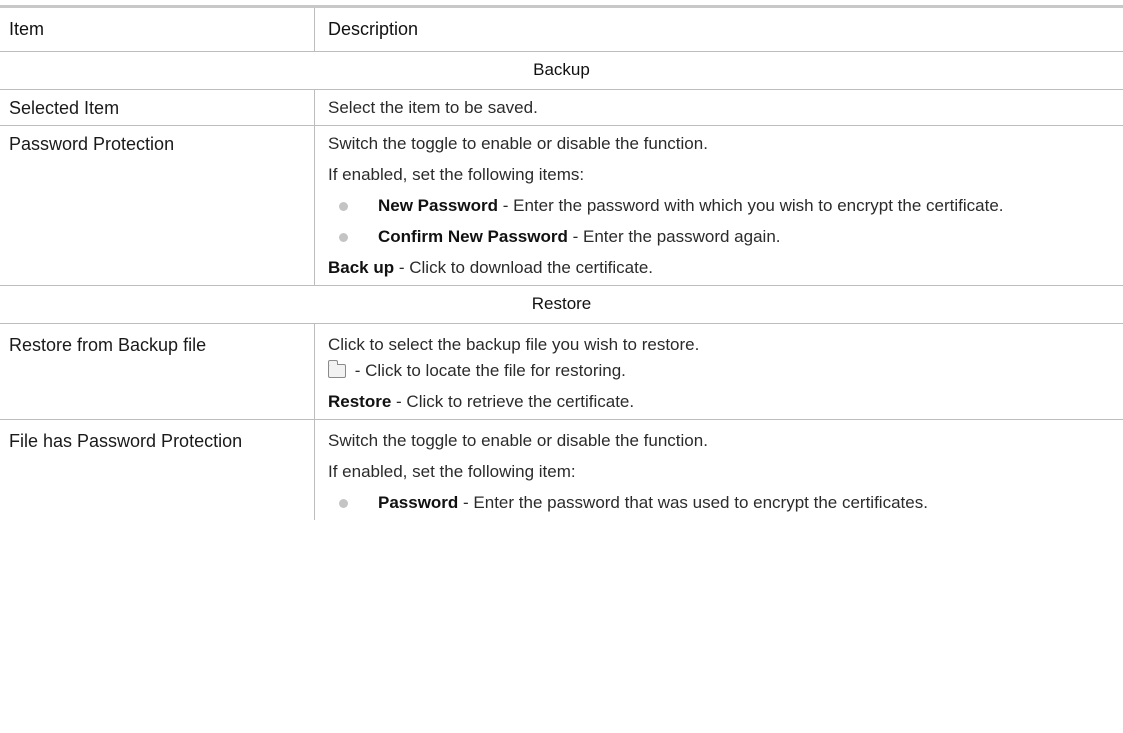 This screenshot has height=733, width=1123. I want to click on term-description: - Click to download the certificate., so click(524, 267).